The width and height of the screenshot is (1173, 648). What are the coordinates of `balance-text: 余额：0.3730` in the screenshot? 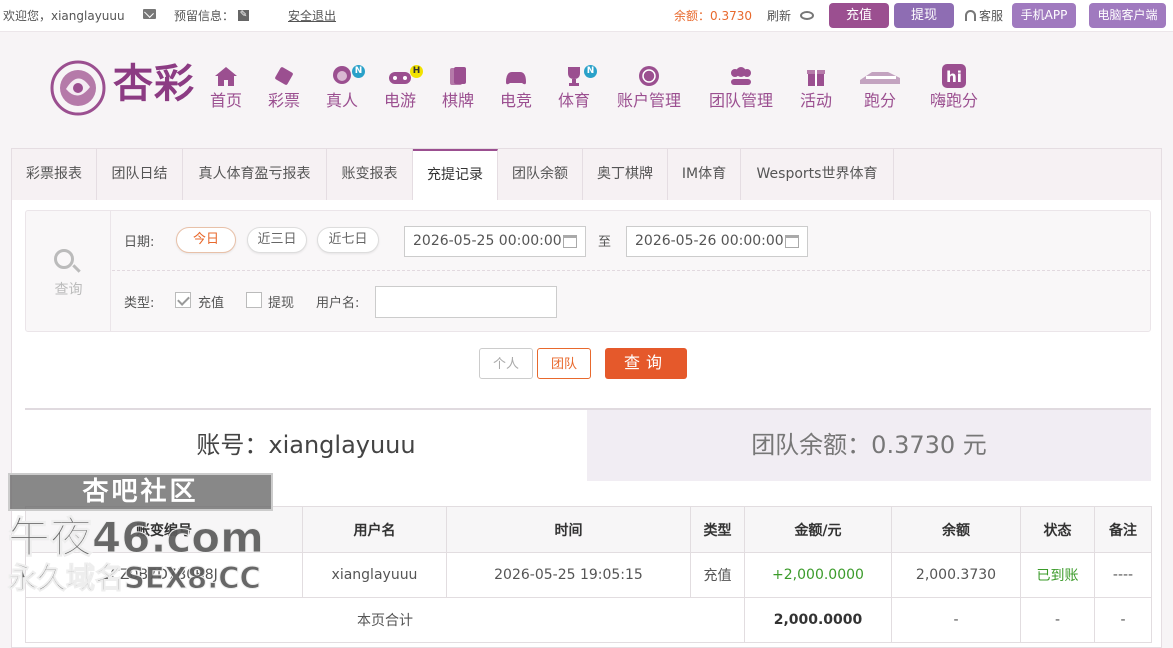 It's located at (713, 16).